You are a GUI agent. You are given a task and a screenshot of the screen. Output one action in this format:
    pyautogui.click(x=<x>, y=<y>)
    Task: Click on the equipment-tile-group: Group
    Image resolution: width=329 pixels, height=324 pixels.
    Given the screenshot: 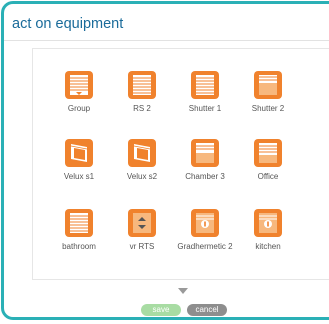 What is the action you would take?
    pyautogui.click(x=79, y=92)
    